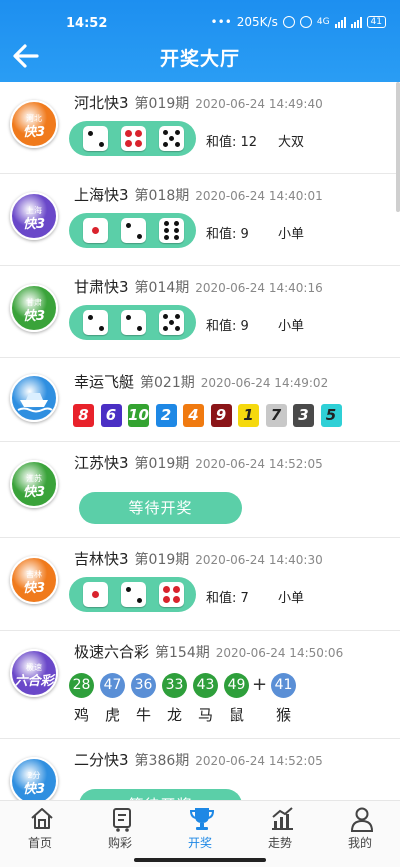 This screenshot has height=867, width=400. What do you see at coordinates (362, 819) in the screenshot?
I see `user-icon` at bounding box center [362, 819].